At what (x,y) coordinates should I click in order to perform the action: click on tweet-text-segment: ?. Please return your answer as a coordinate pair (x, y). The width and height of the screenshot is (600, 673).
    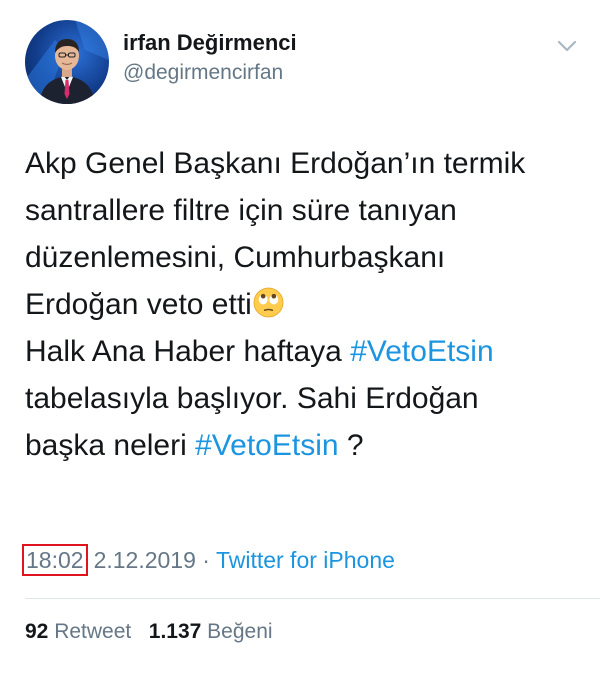
    Looking at the image, I should click on (351, 445).